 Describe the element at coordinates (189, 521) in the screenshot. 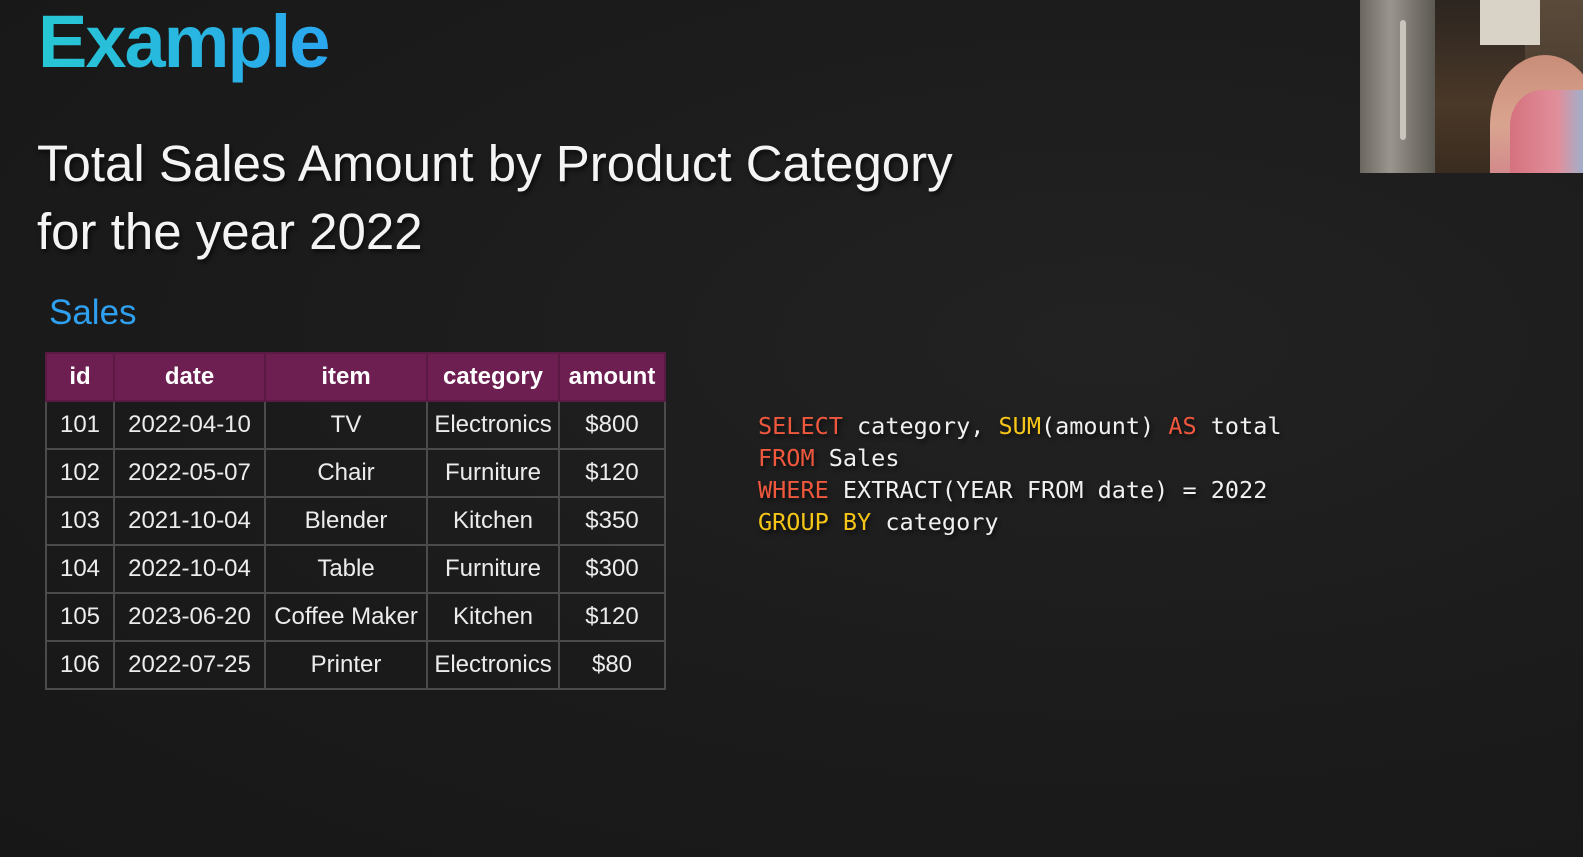

I see `cell-date: 2021-10-04` at that location.